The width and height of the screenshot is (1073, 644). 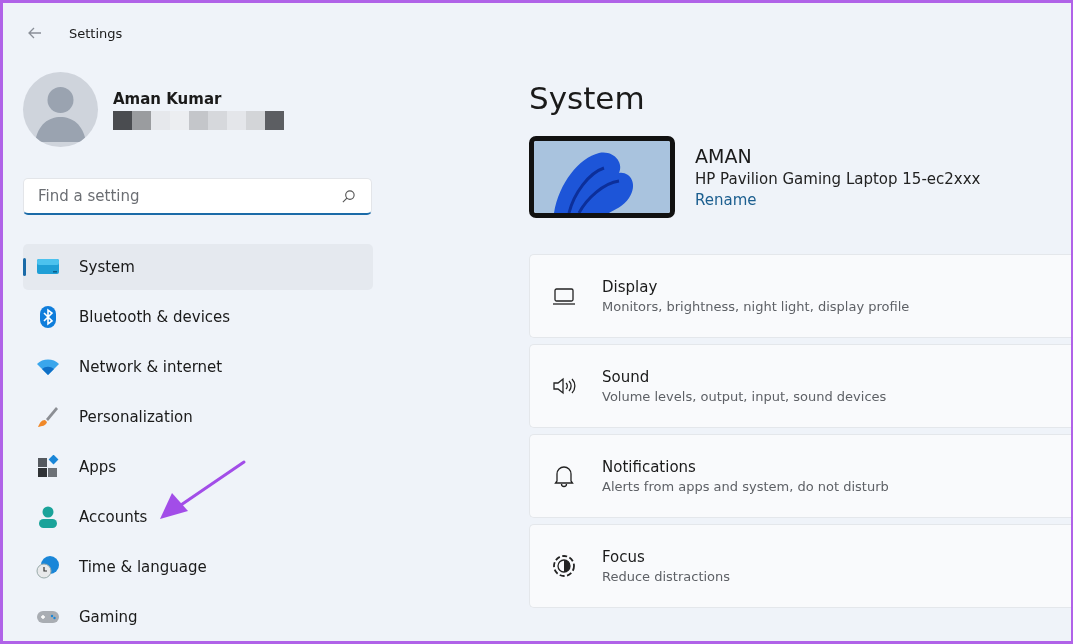 What do you see at coordinates (48, 517) in the screenshot?
I see `person-icon` at bounding box center [48, 517].